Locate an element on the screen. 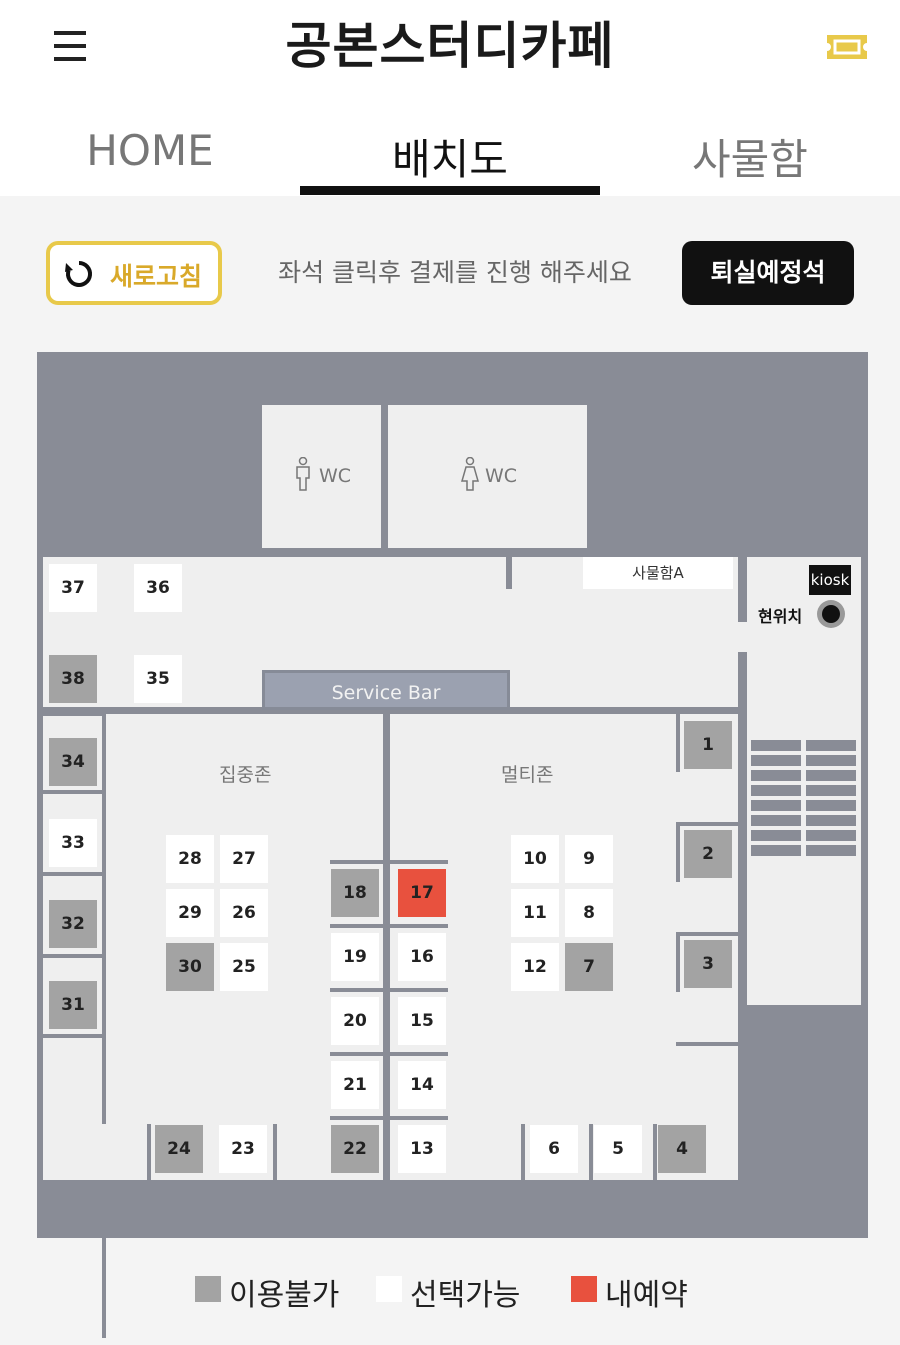 This screenshot has height=1345, width=900. current-position-label: 현위치 is located at coordinates (780, 616).